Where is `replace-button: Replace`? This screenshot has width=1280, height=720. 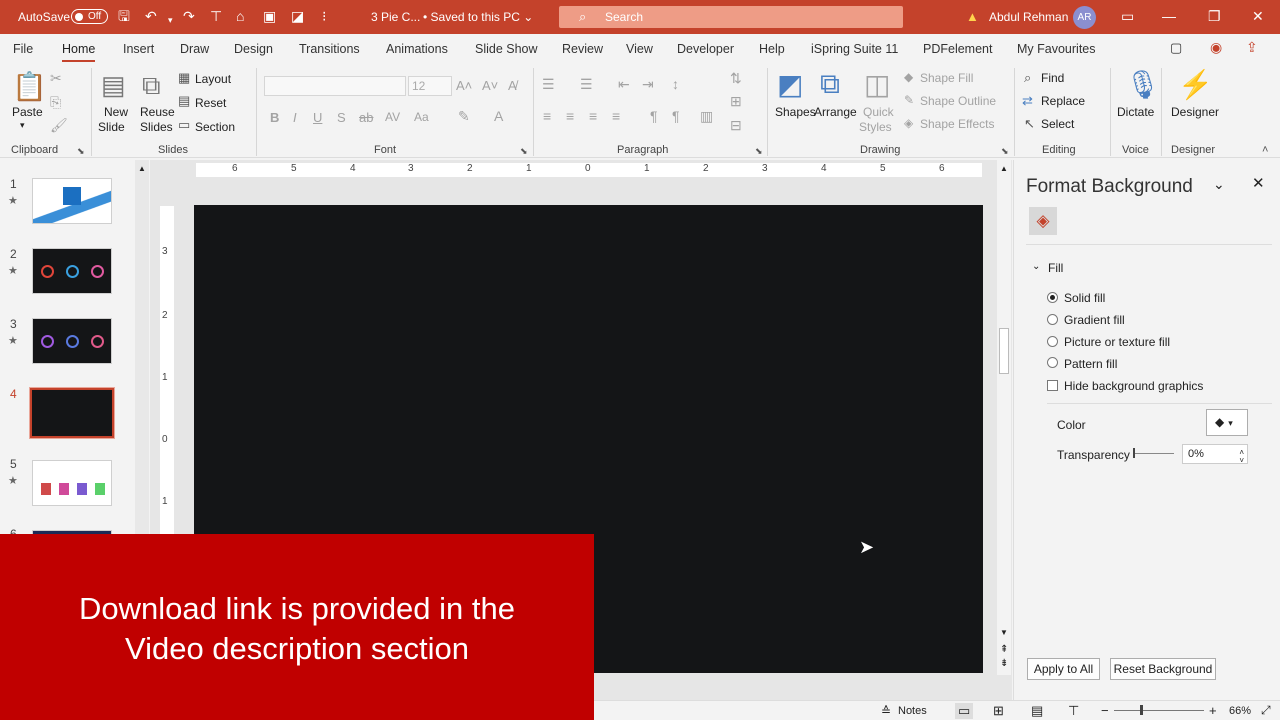 replace-button: Replace is located at coordinates (1063, 101).